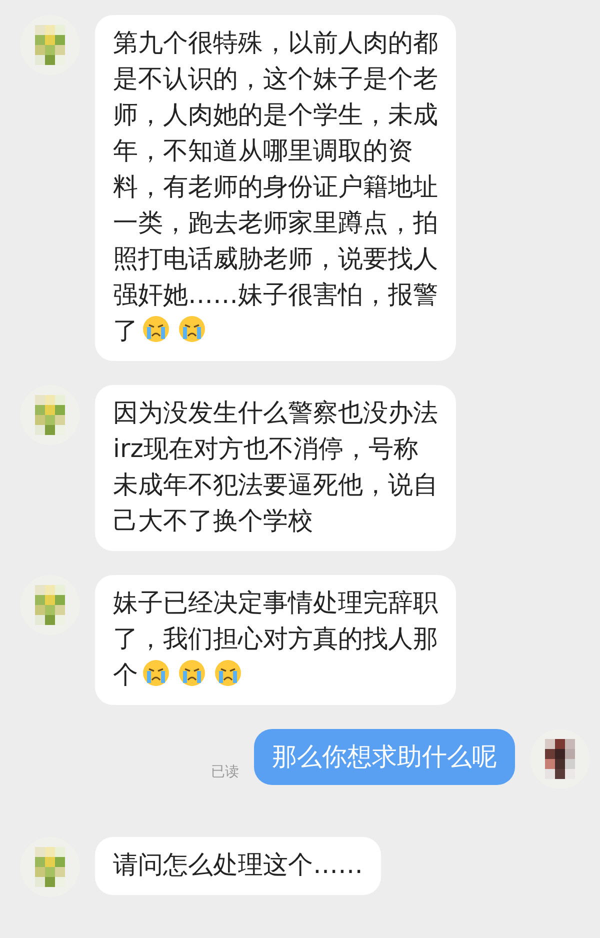 The height and width of the screenshot is (938, 600). Describe the element at coordinates (275, 640) in the screenshot. I see `message-bubble: 妹子已经决定事情处理完辞职了，我们担心对方真的找人那个` at that location.